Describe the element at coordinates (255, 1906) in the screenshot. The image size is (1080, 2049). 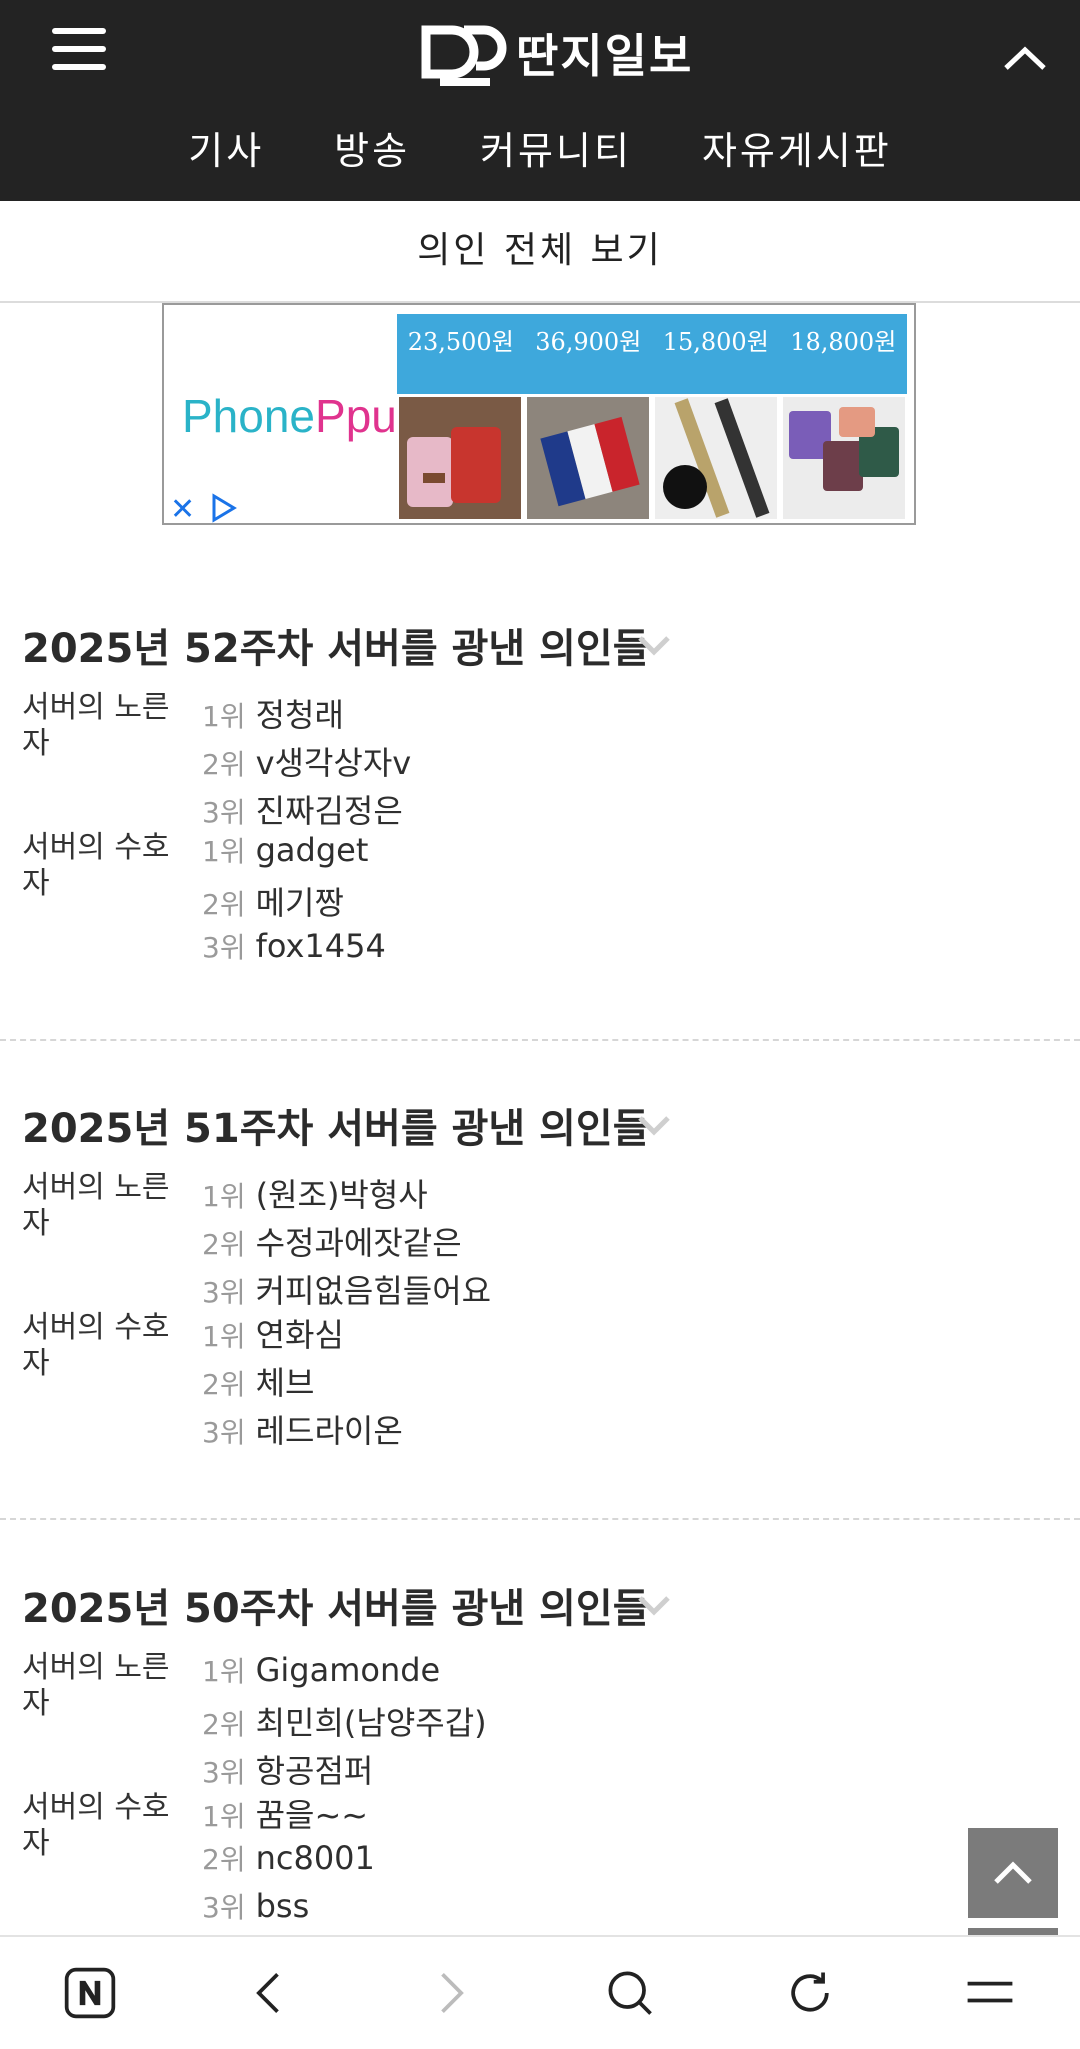
I see `ranking-entry: 3위 bss` at that location.